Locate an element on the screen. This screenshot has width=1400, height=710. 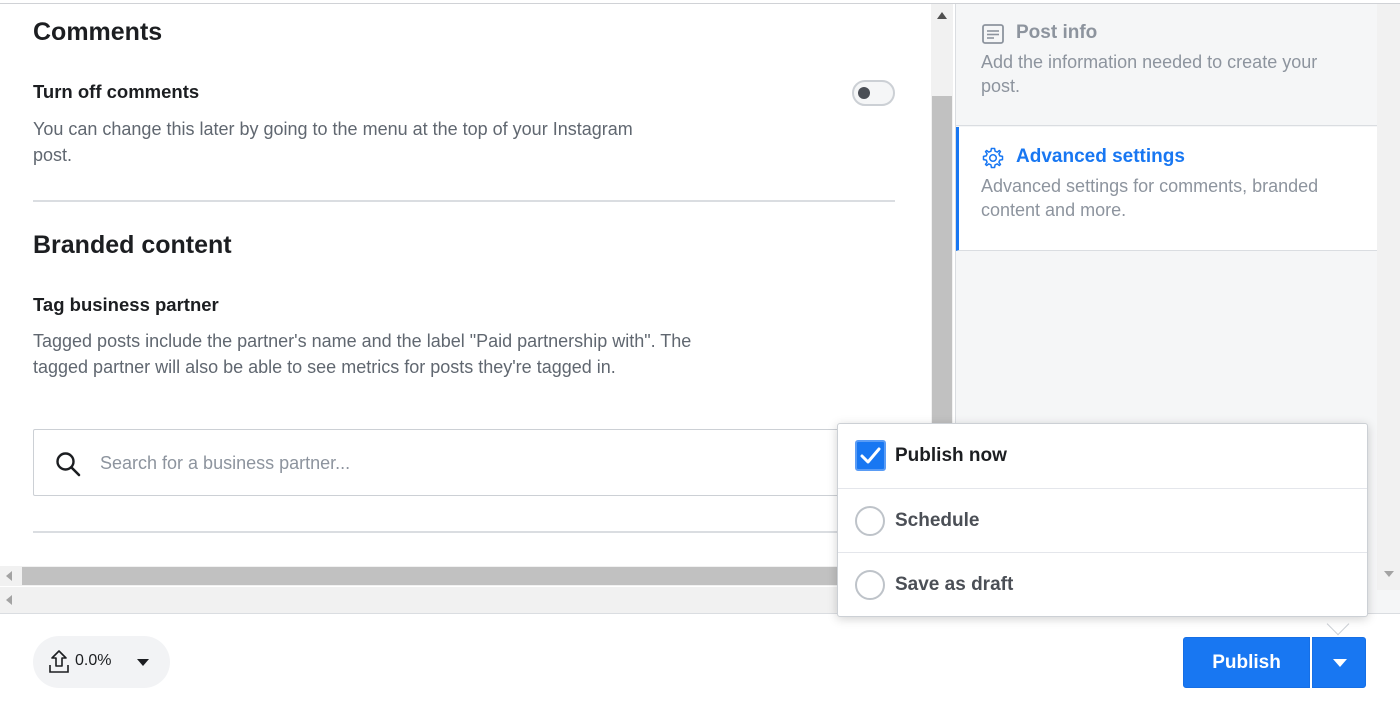
menu-item-save-as-draft: Save as draft is located at coordinates (1102, 584).